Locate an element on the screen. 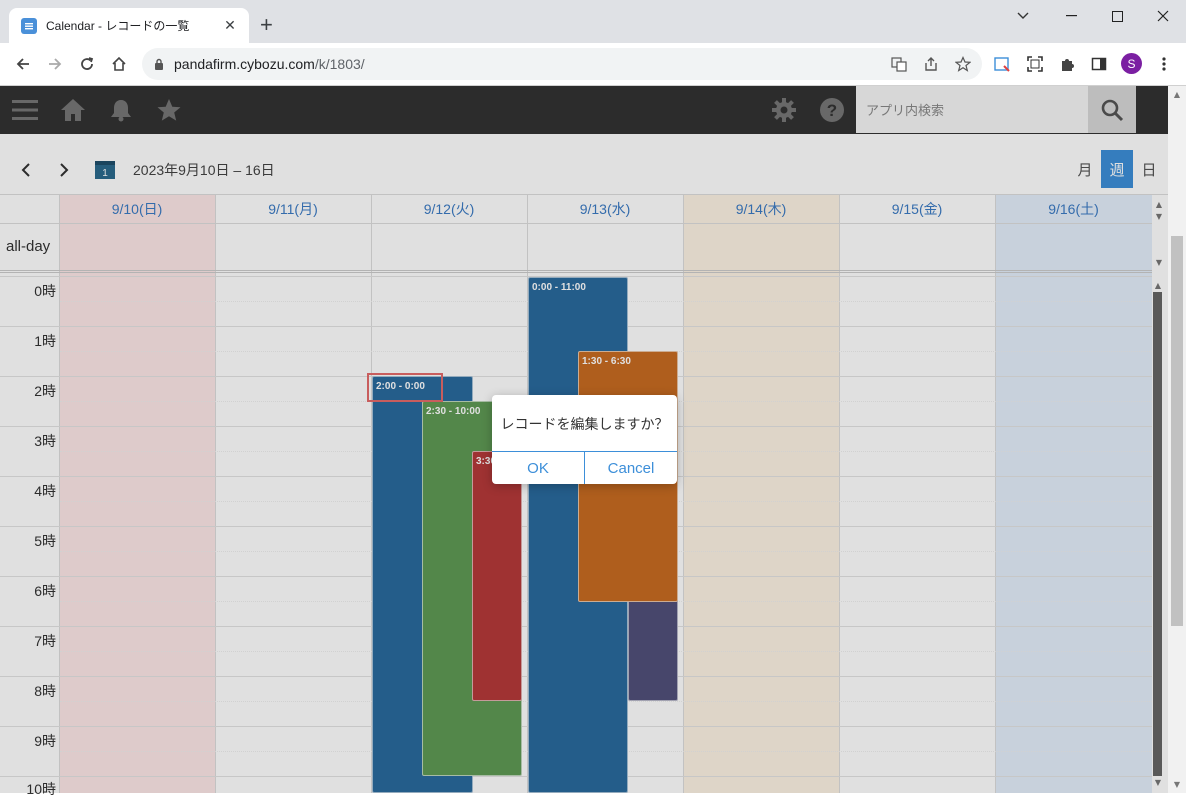 The height and width of the screenshot is (799, 1186). minimize-button is located at coordinates (1071, 16).